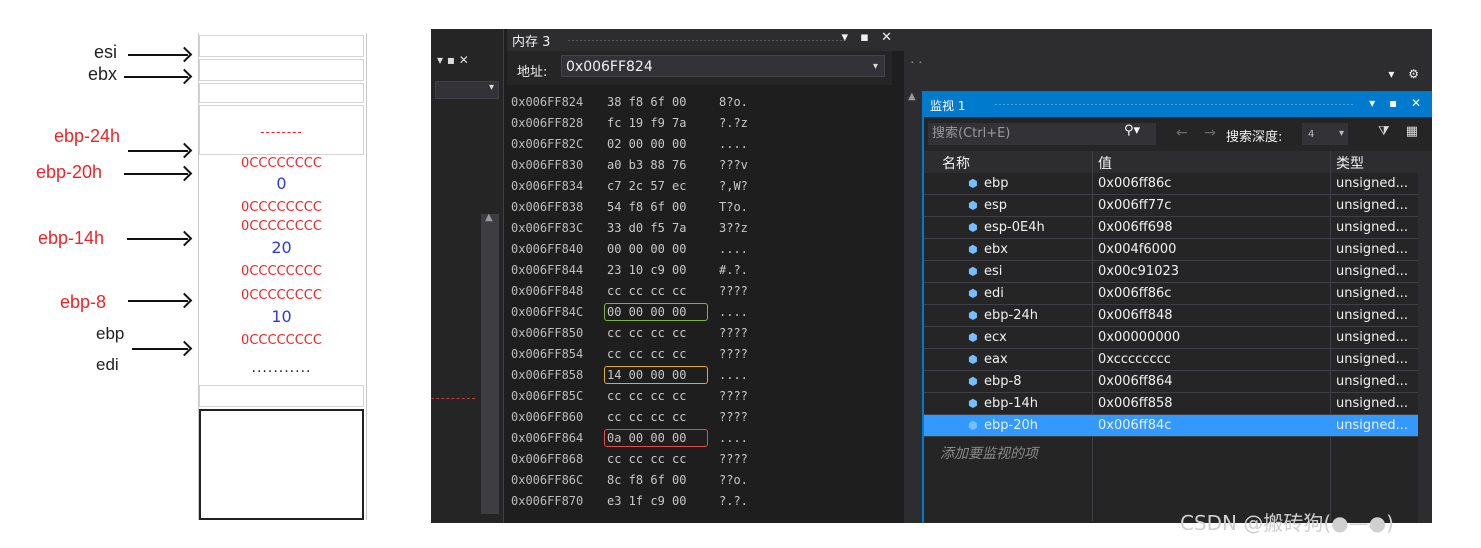 This screenshot has width=1481, height=548. Describe the element at coordinates (1135, 404) in the screenshot. I see `watch-value: 0x006ff858` at that location.